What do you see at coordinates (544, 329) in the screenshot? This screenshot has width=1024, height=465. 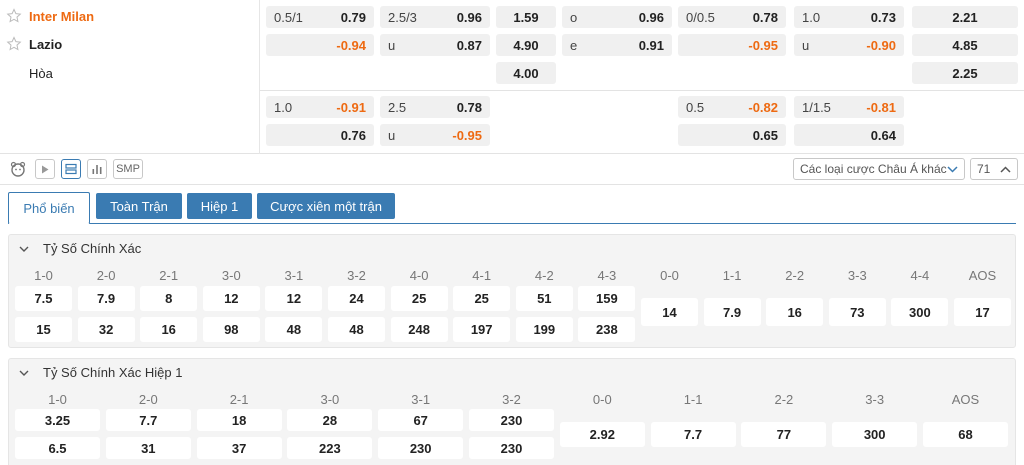 I see `score-odds-cell: 199` at bounding box center [544, 329].